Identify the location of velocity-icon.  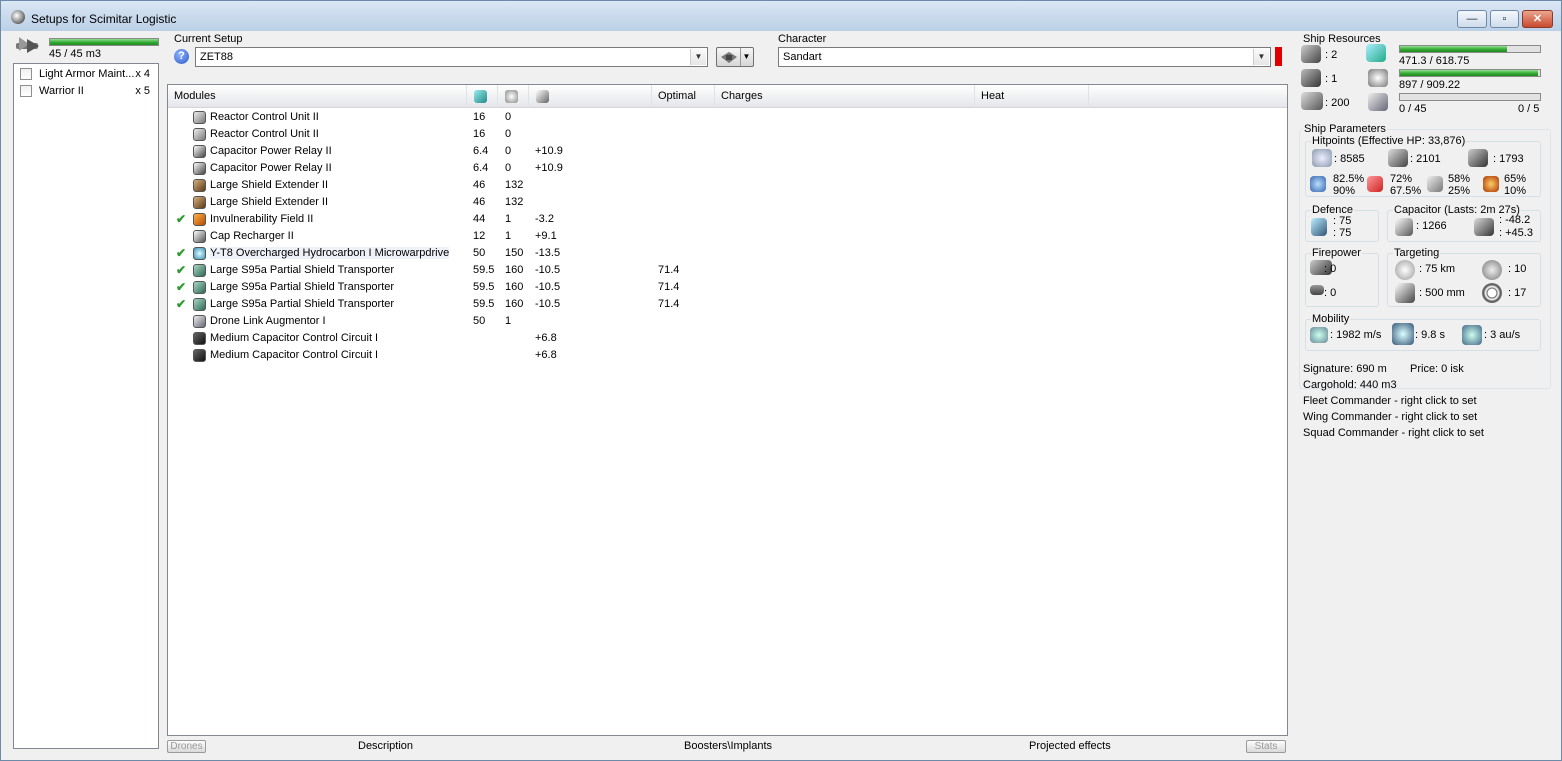
(1319, 335).